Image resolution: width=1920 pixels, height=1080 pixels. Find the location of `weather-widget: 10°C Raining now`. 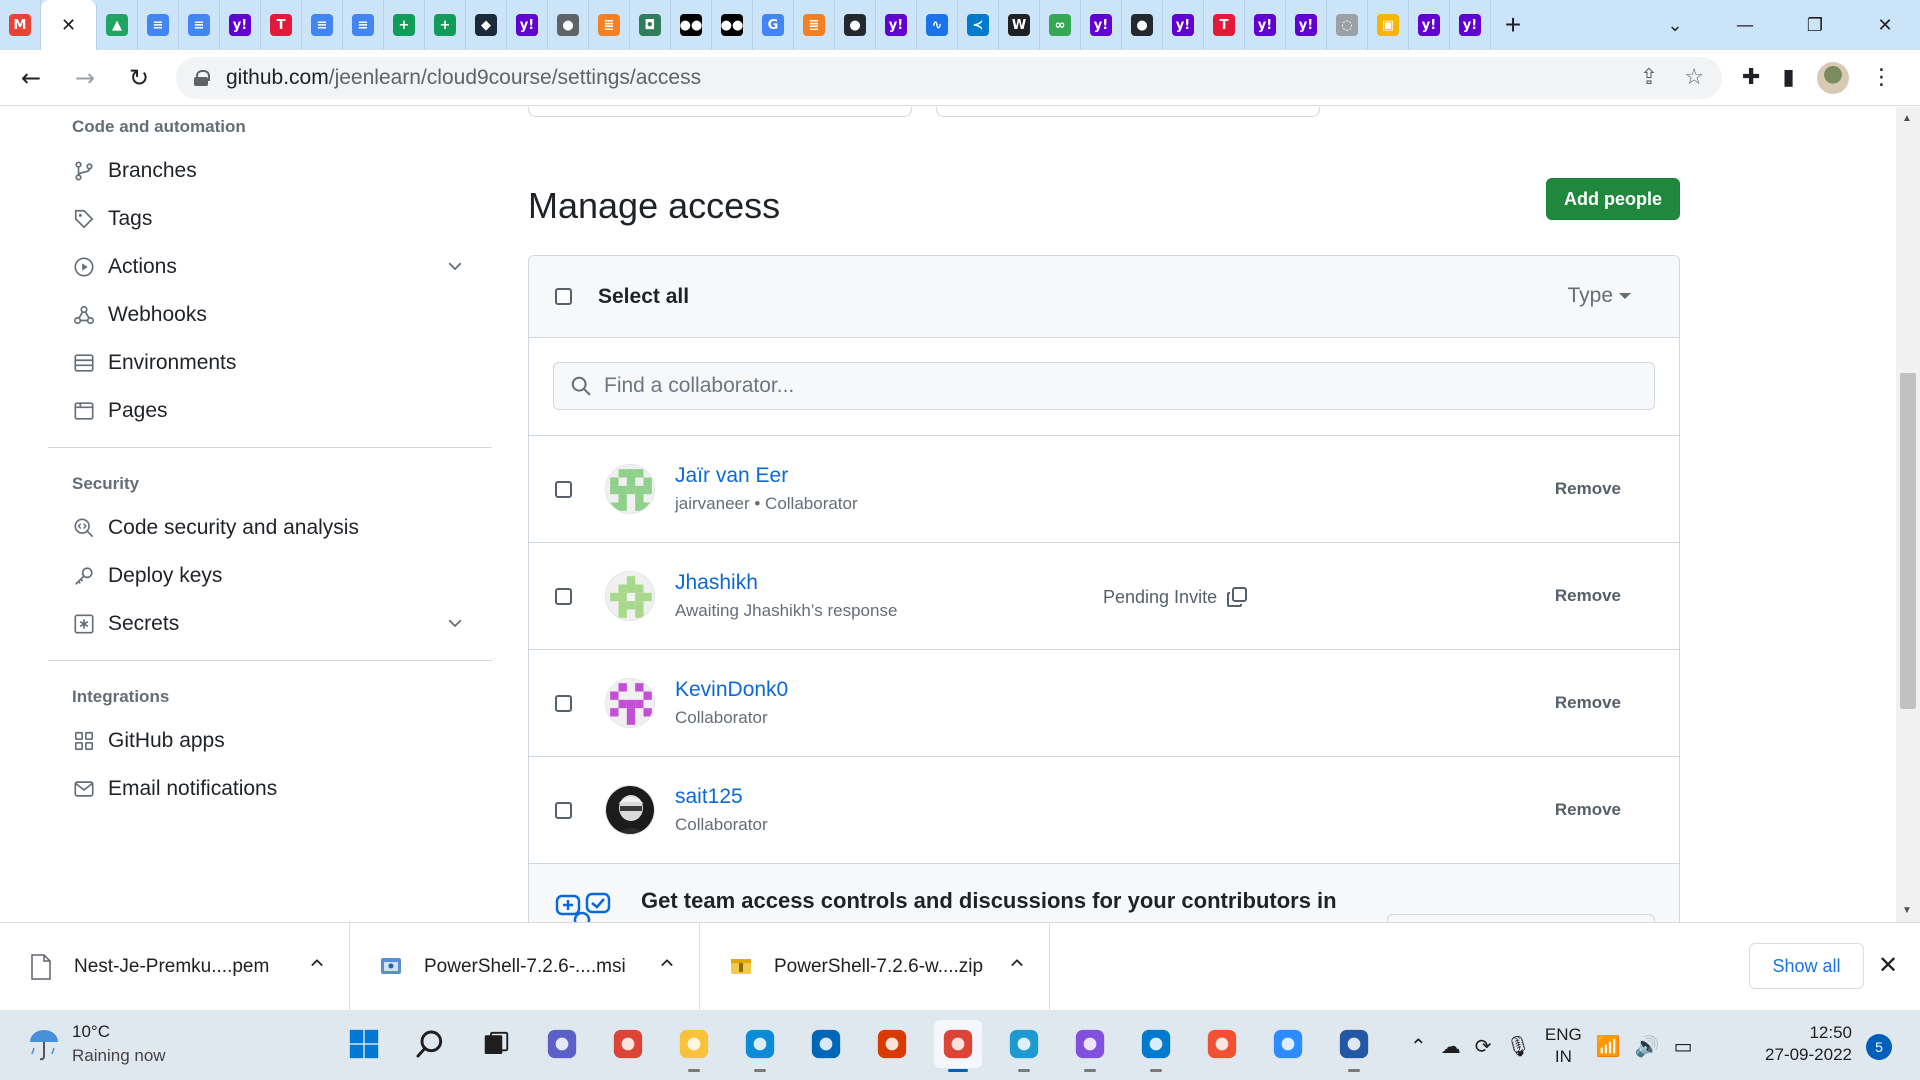

weather-widget: 10°C Raining now is located at coordinates (96, 1044).